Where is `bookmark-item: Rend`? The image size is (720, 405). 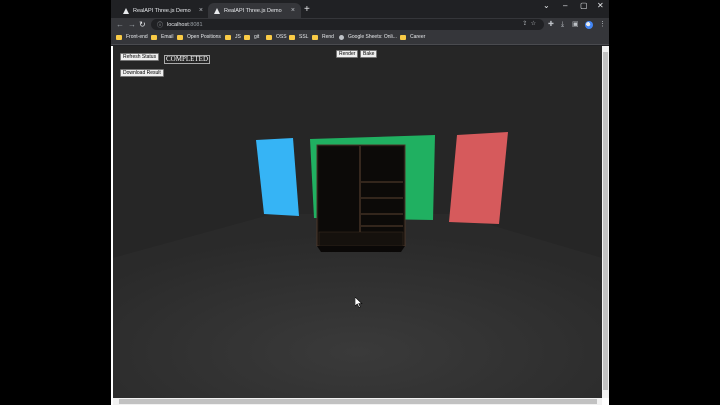
bookmark-item: Rend is located at coordinates (323, 37).